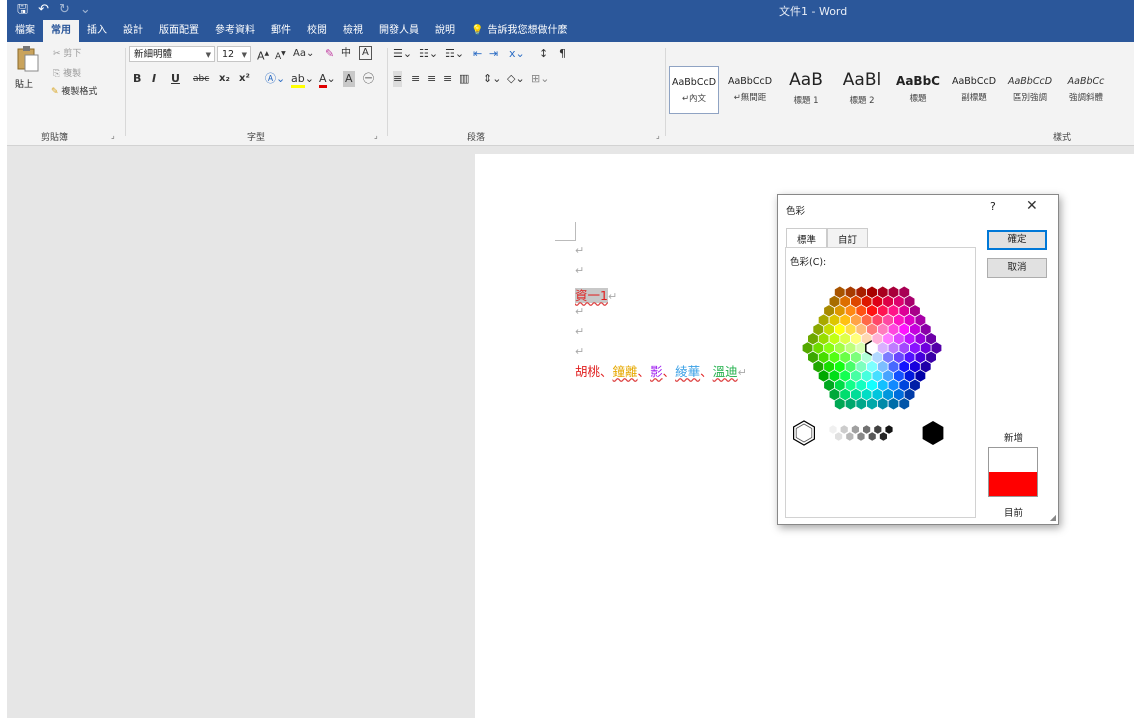 The height and width of the screenshot is (718, 1134). Describe the element at coordinates (133, 31) in the screenshot. I see `tab-3: 設計` at that location.